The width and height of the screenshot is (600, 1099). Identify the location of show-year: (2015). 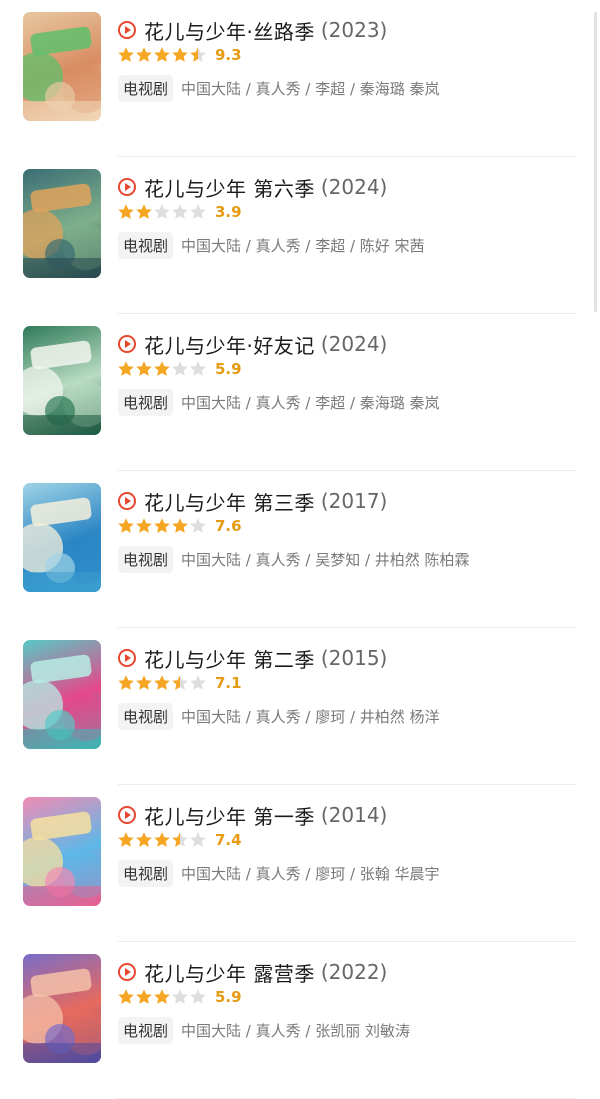
(354, 658).